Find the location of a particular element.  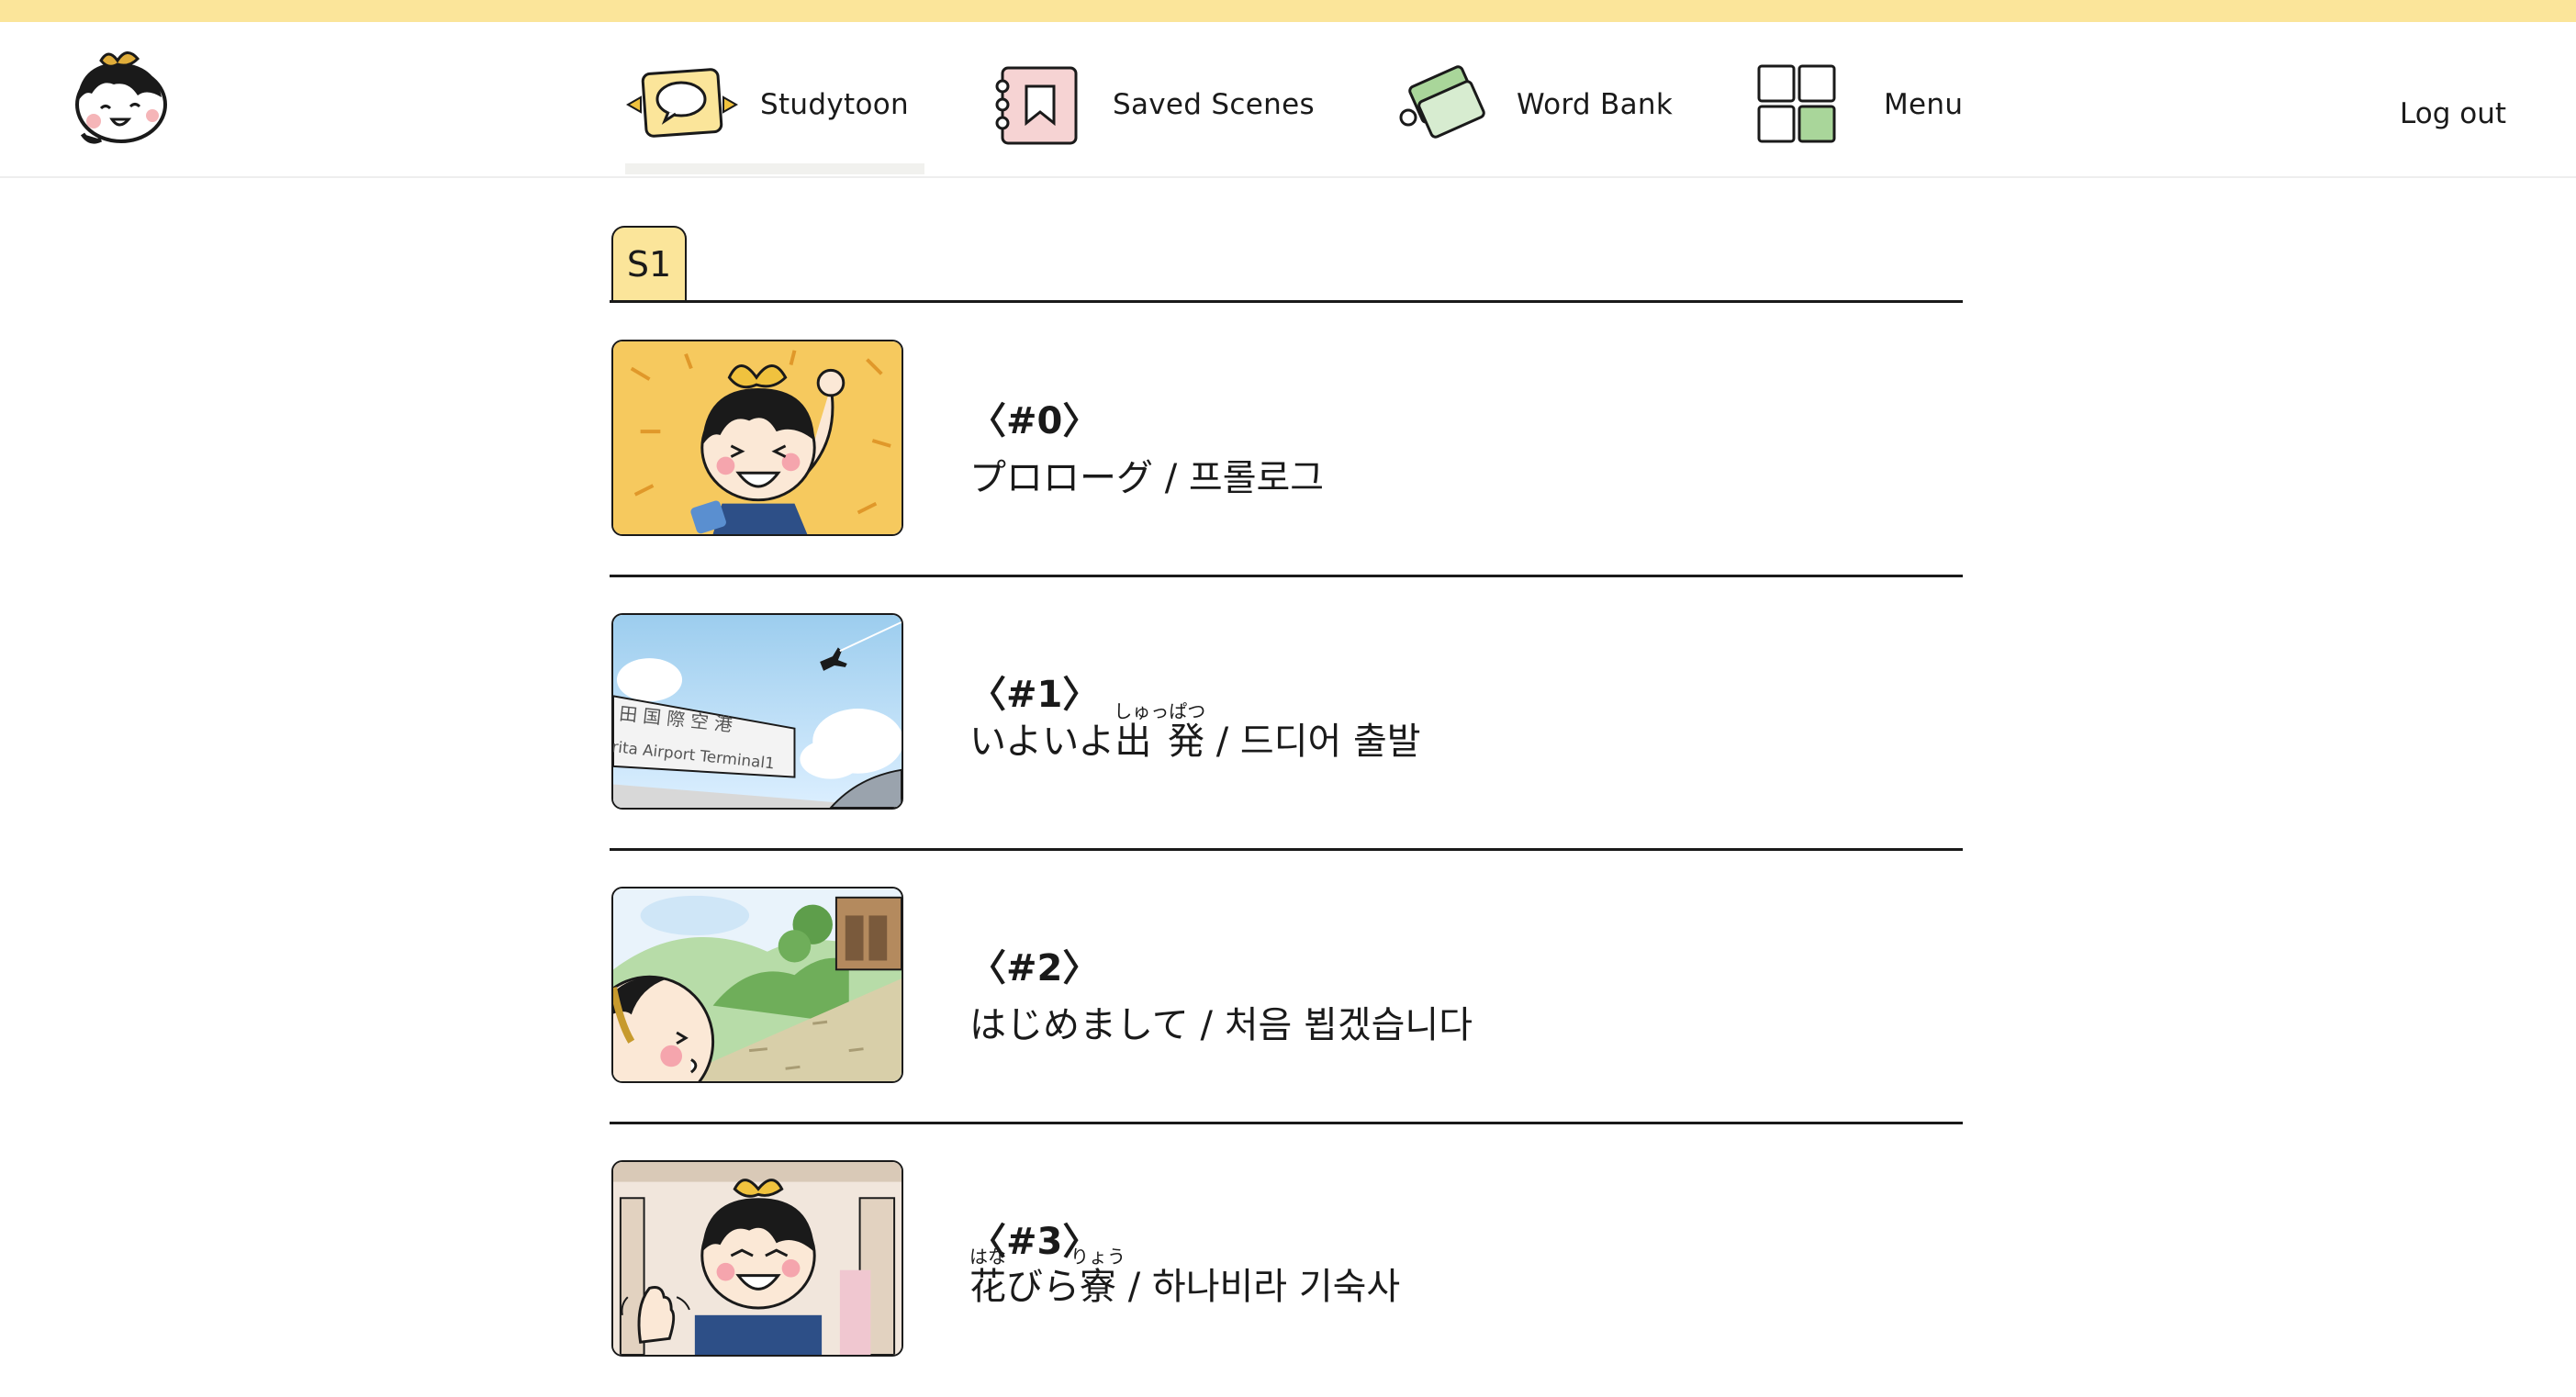

episode-row: 〈#0〉 プロローグ / 프롤로그 is located at coordinates (1286, 440).